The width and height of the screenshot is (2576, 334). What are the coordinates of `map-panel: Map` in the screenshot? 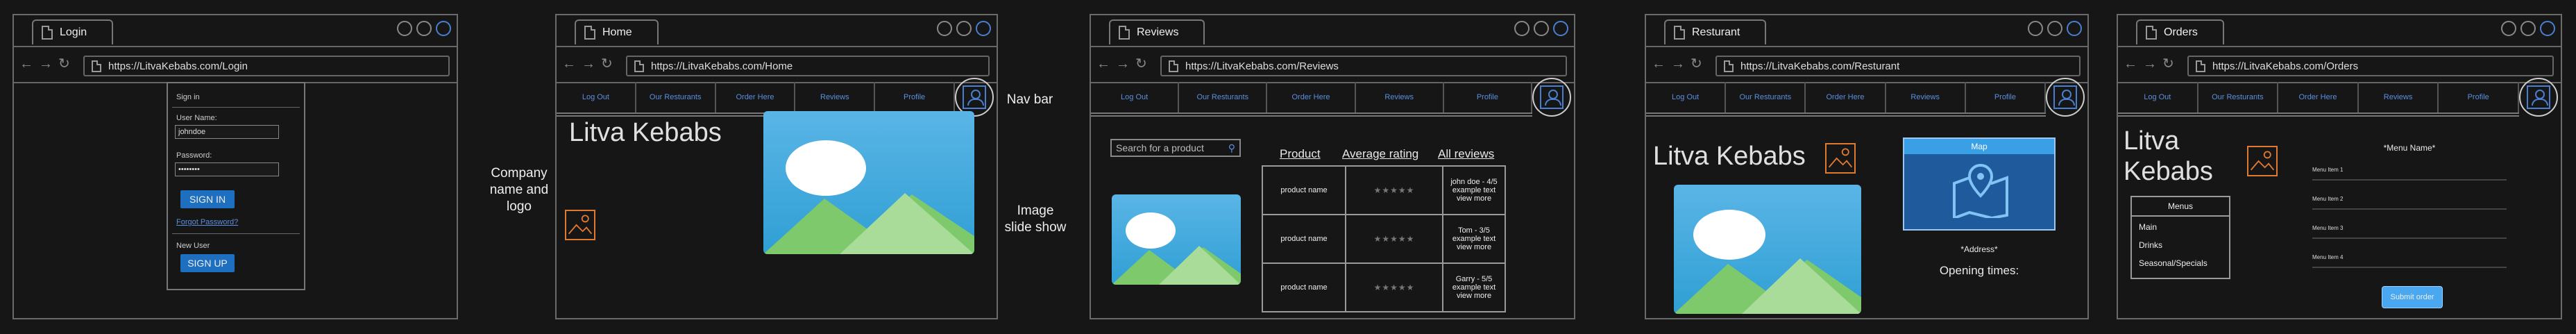 It's located at (1980, 184).